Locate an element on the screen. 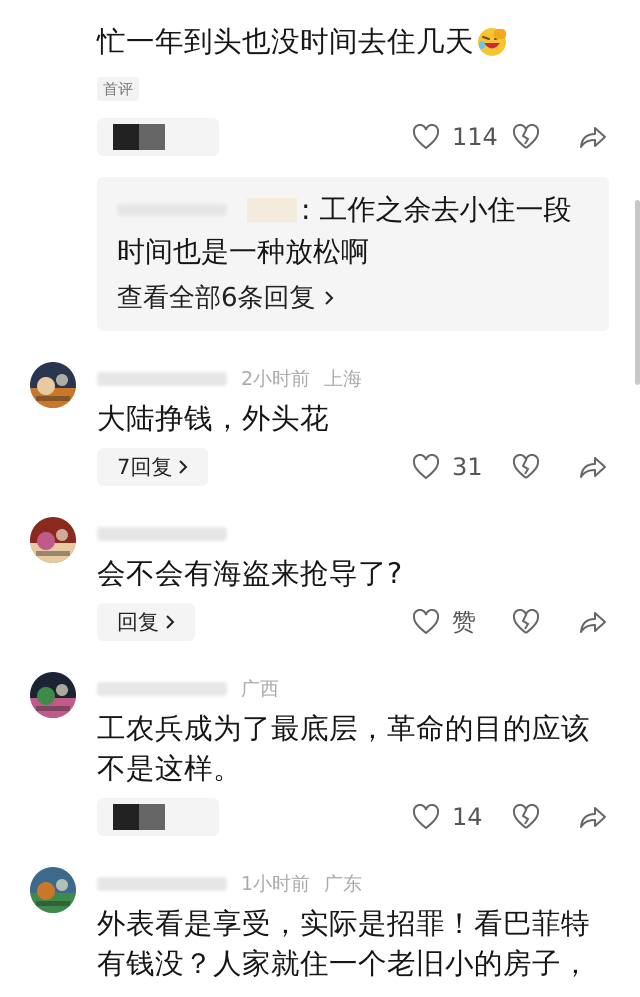 The image size is (640, 997). comment-text: 外表看是享受，实际是招罪！看巴菲特有钱没？人家就住一个老旧小的房子， is located at coordinates (344, 944).